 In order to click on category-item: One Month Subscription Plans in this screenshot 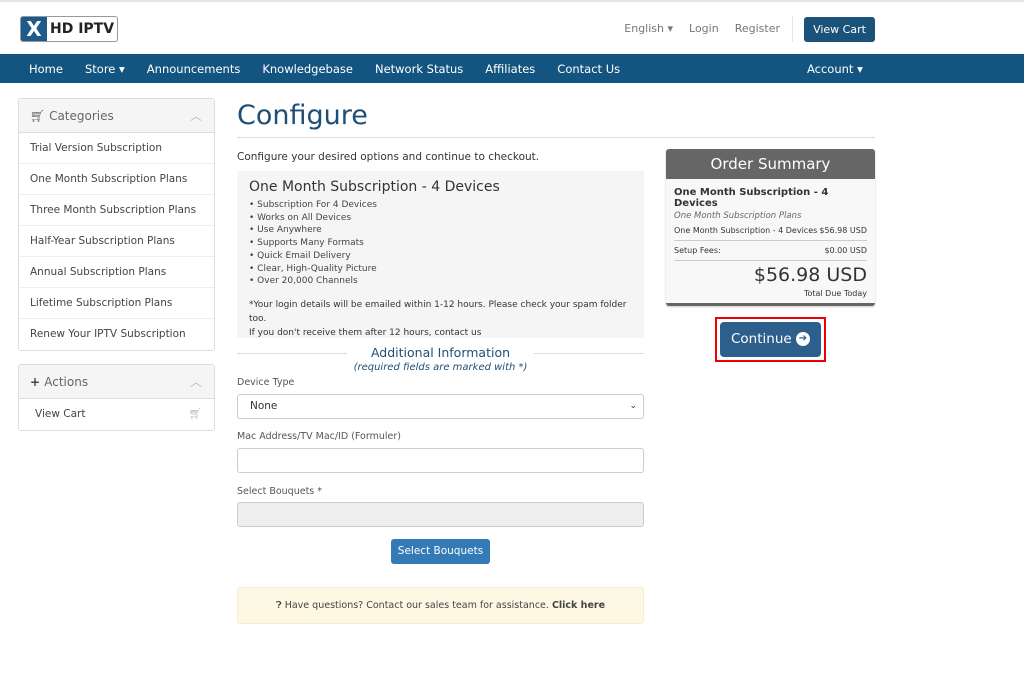, I will do `click(116, 179)`.